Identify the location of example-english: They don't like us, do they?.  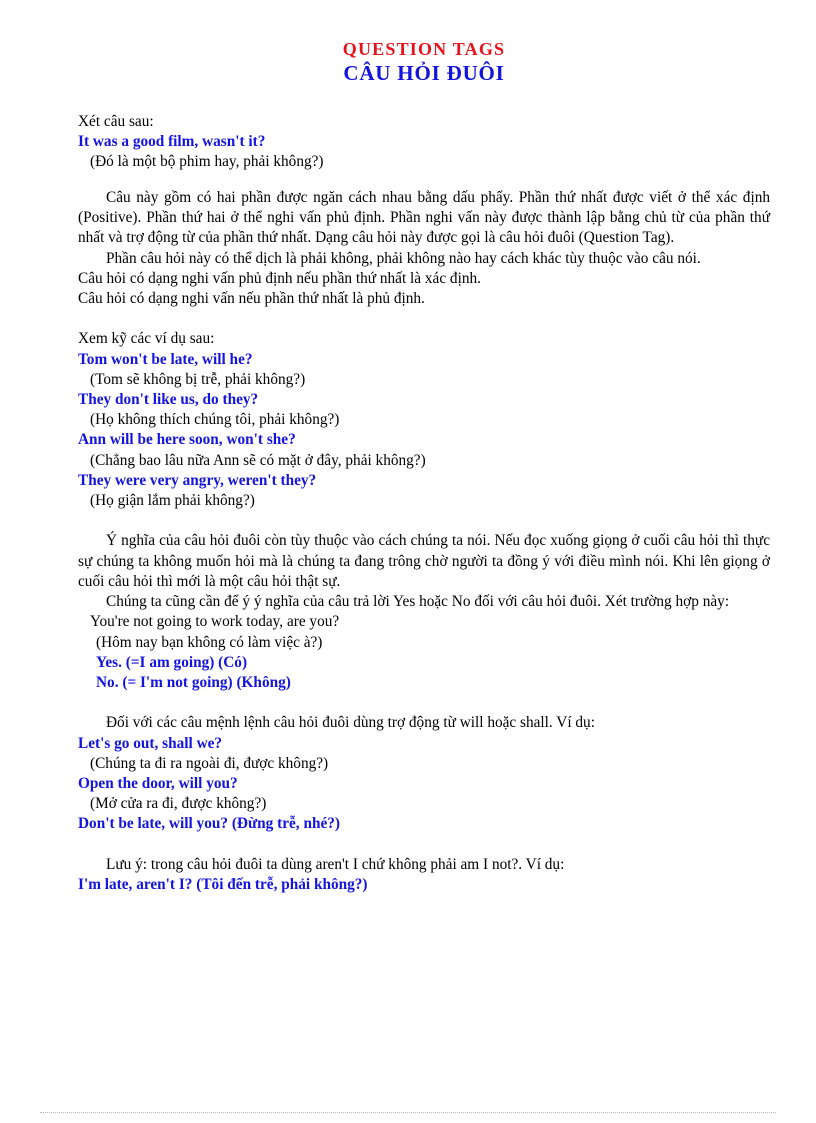
(168, 399).